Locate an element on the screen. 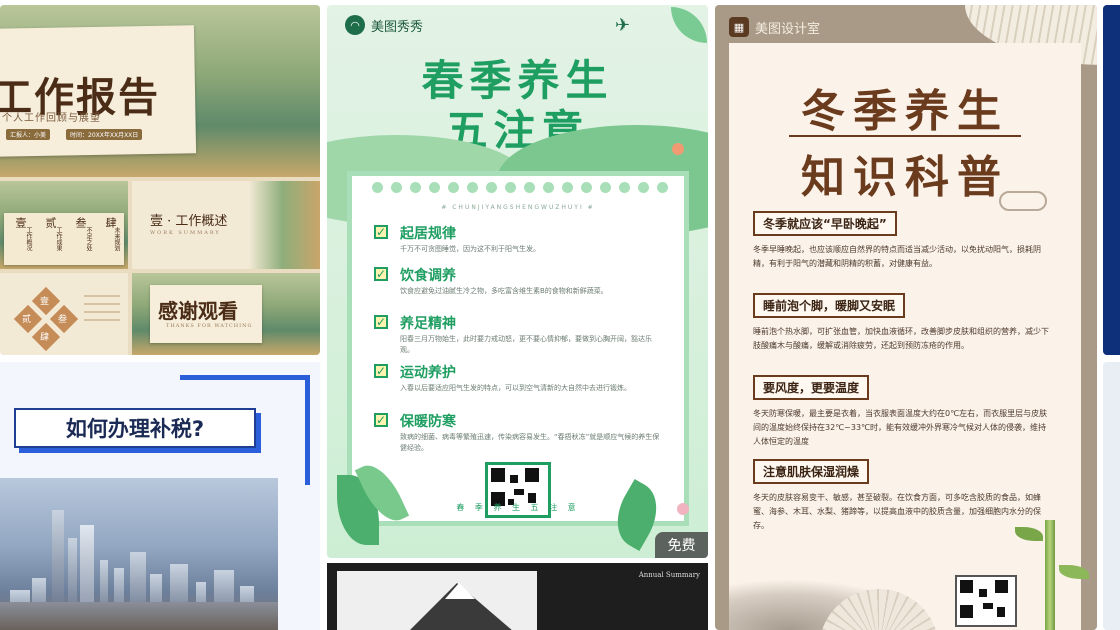 The width and height of the screenshot is (1120, 630). meitu-logo-icon: ◠ is located at coordinates (355, 25).